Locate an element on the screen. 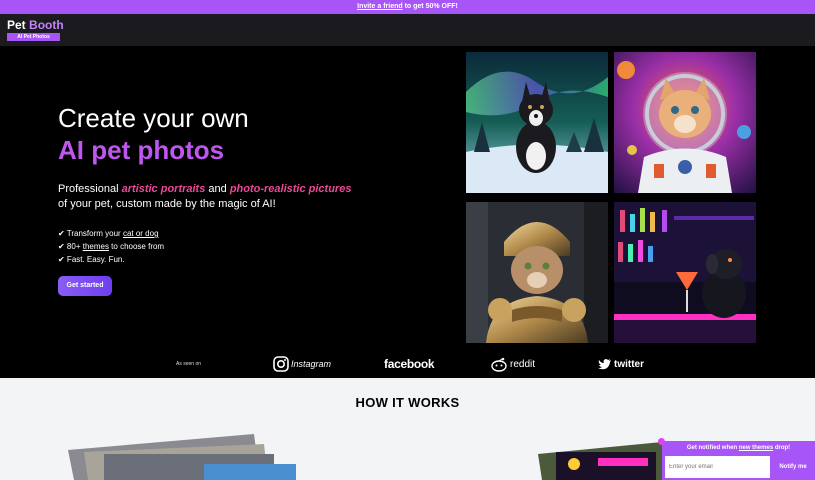 Image resolution: width=815 pixels, height=480 pixels. reddit-brand: reddit is located at coordinates (512, 364).